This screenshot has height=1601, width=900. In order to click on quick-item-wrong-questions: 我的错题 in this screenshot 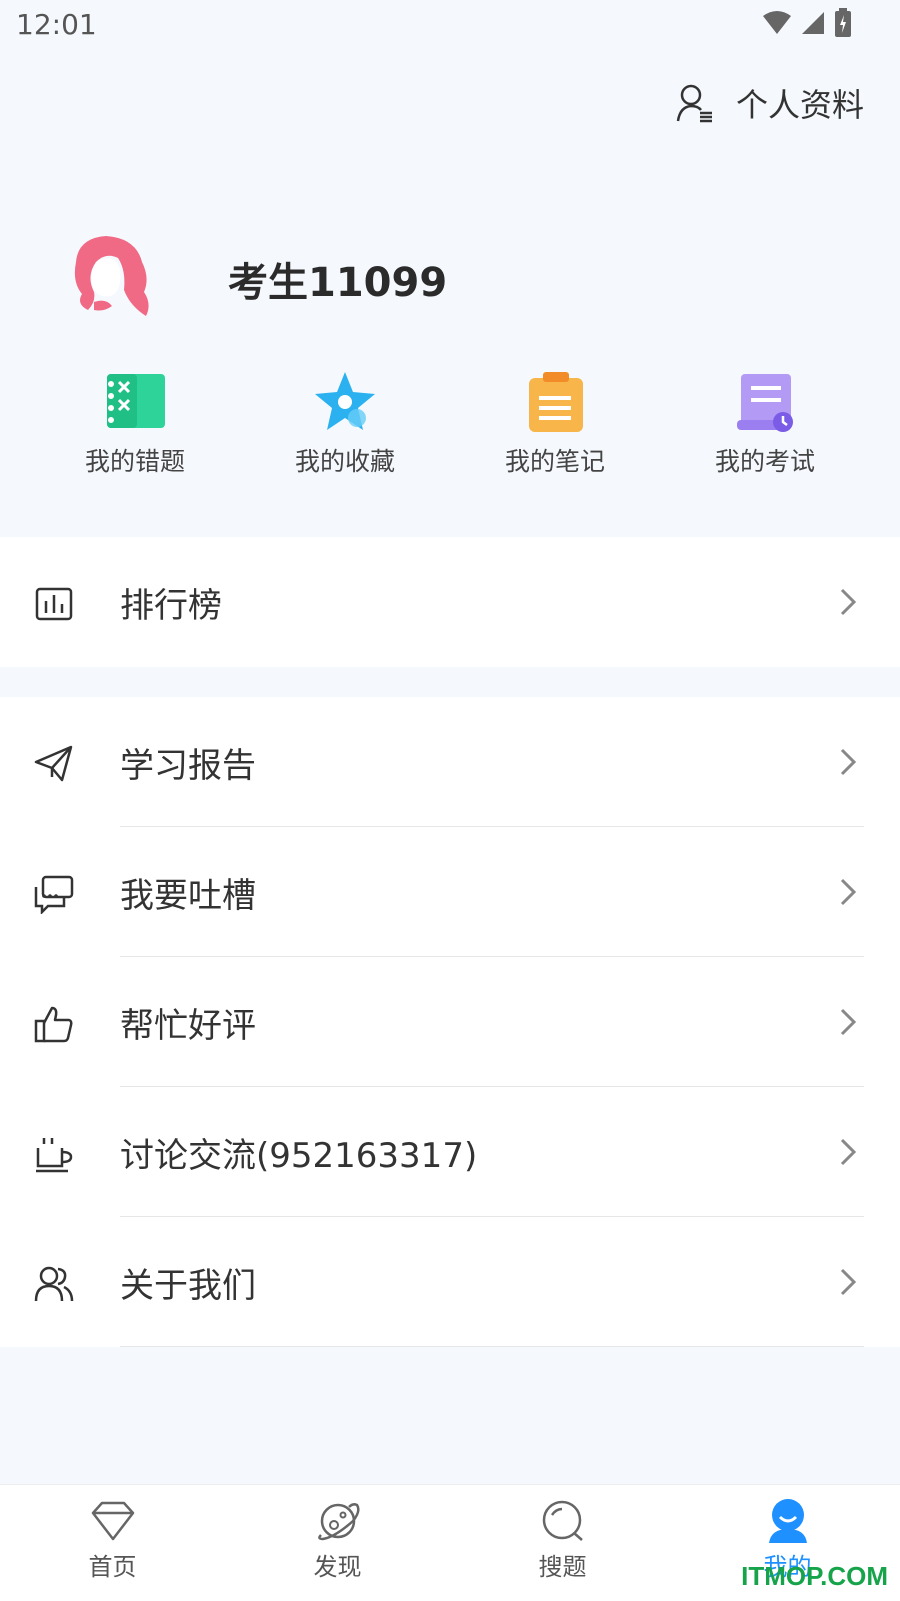, I will do `click(135, 424)`.